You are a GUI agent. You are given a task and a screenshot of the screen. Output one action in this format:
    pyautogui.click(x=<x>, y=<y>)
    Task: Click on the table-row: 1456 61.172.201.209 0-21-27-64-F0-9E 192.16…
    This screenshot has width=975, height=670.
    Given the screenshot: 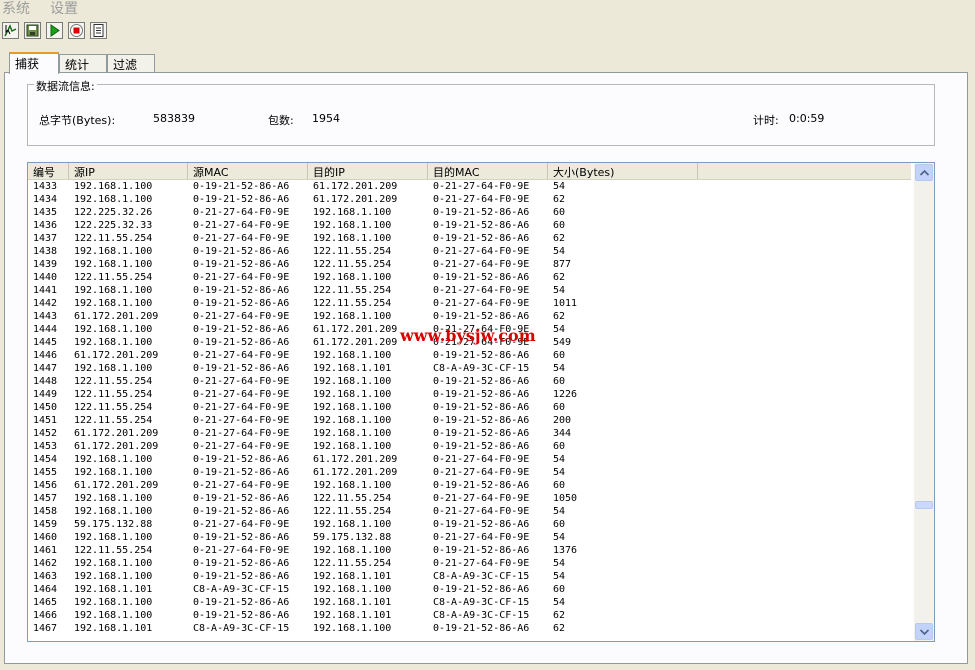 What is the action you would take?
    pyautogui.click(x=469, y=485)
    